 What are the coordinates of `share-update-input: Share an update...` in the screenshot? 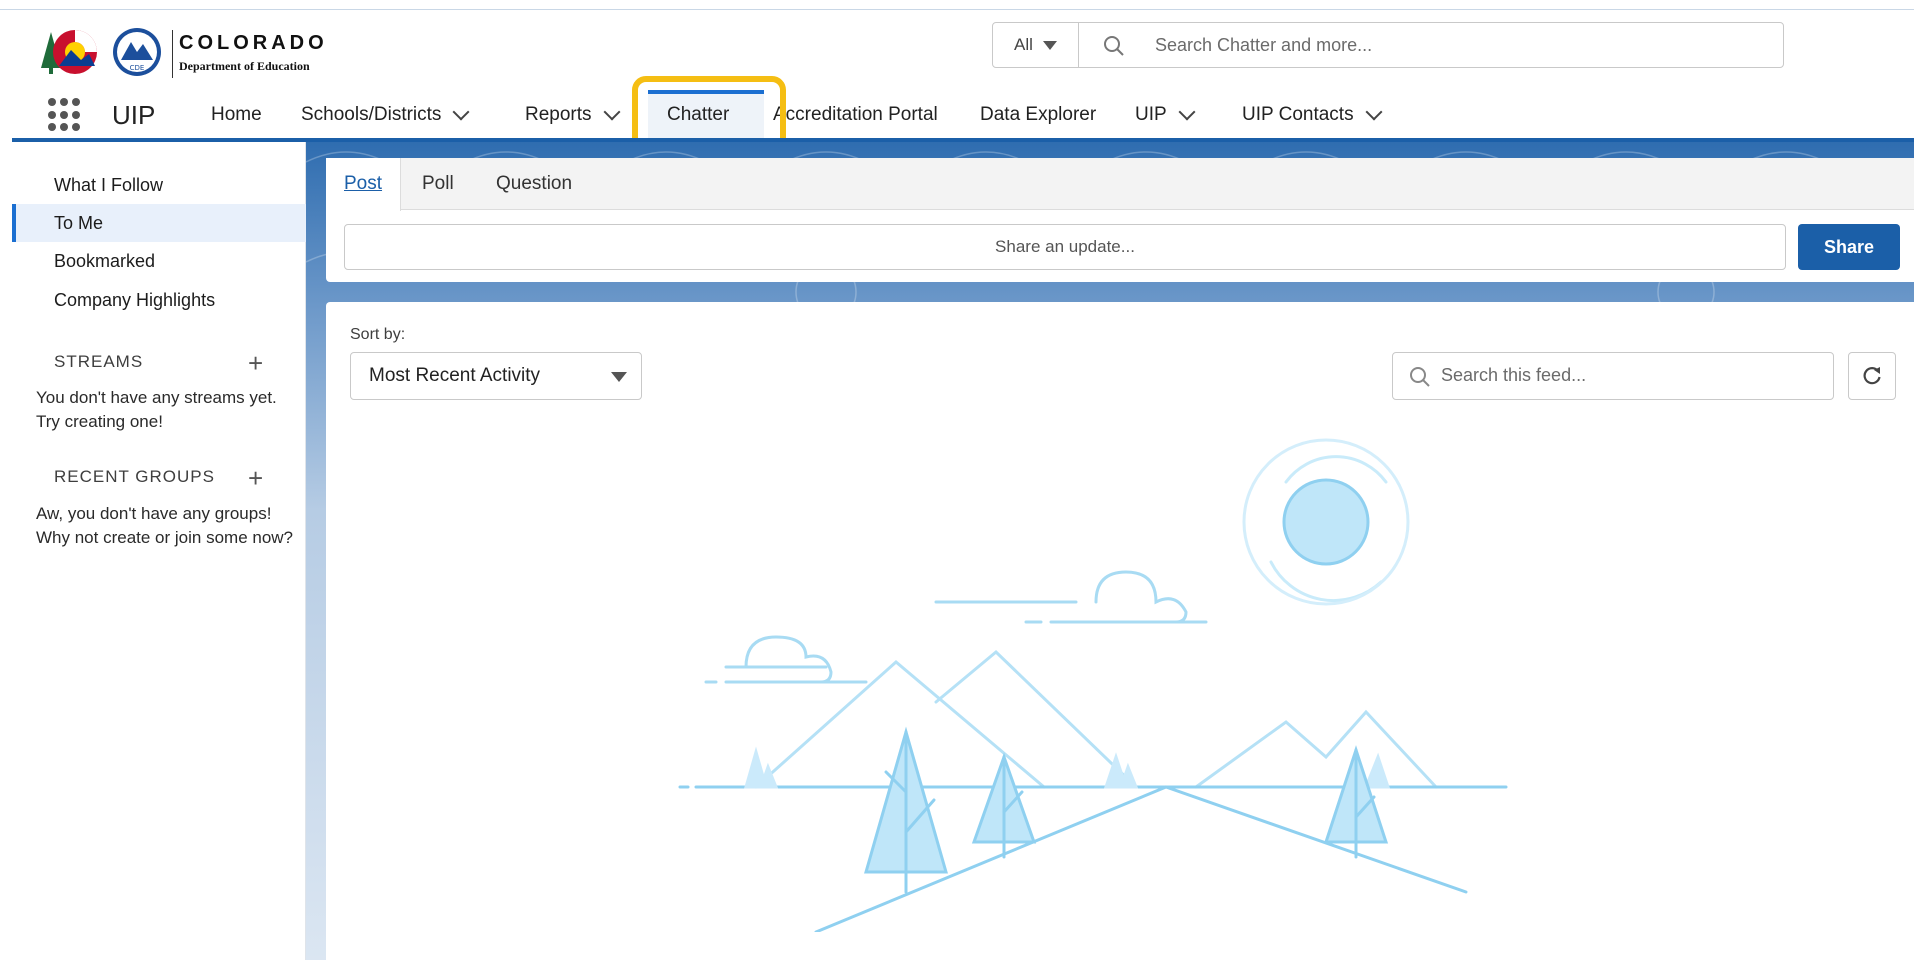 It's located at (1065, 247).